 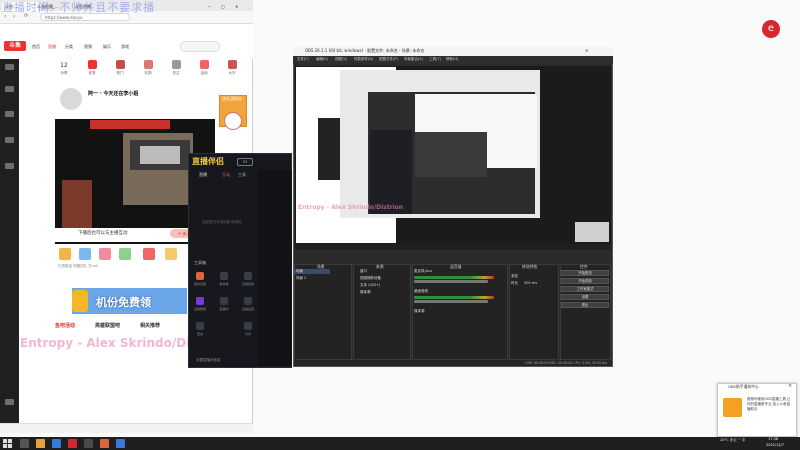 What do you see at coordinates (790, 386) in the screenshot?
I see `close-icon: ×` at bounding box center [790, 386].